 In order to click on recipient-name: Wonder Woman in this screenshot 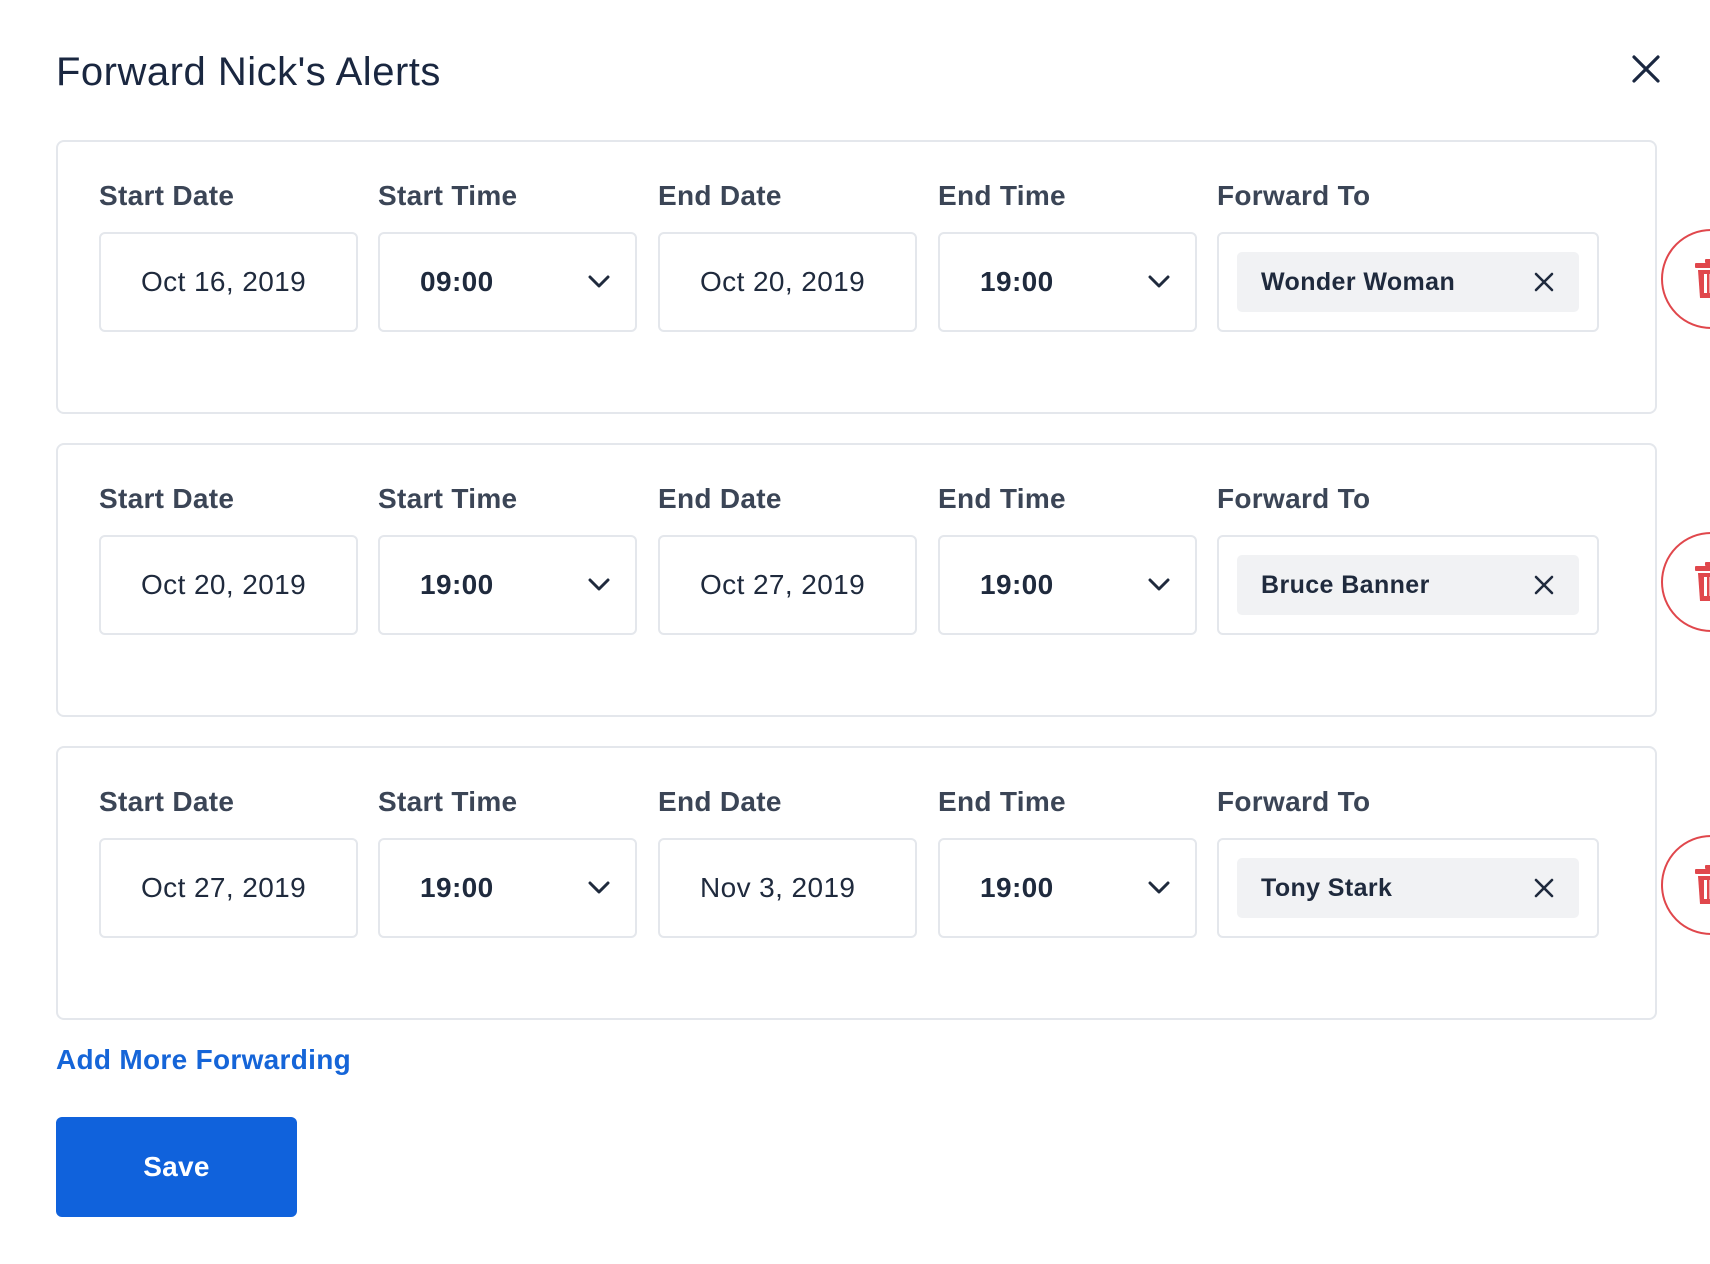, I will do `click(1358, 281)`.